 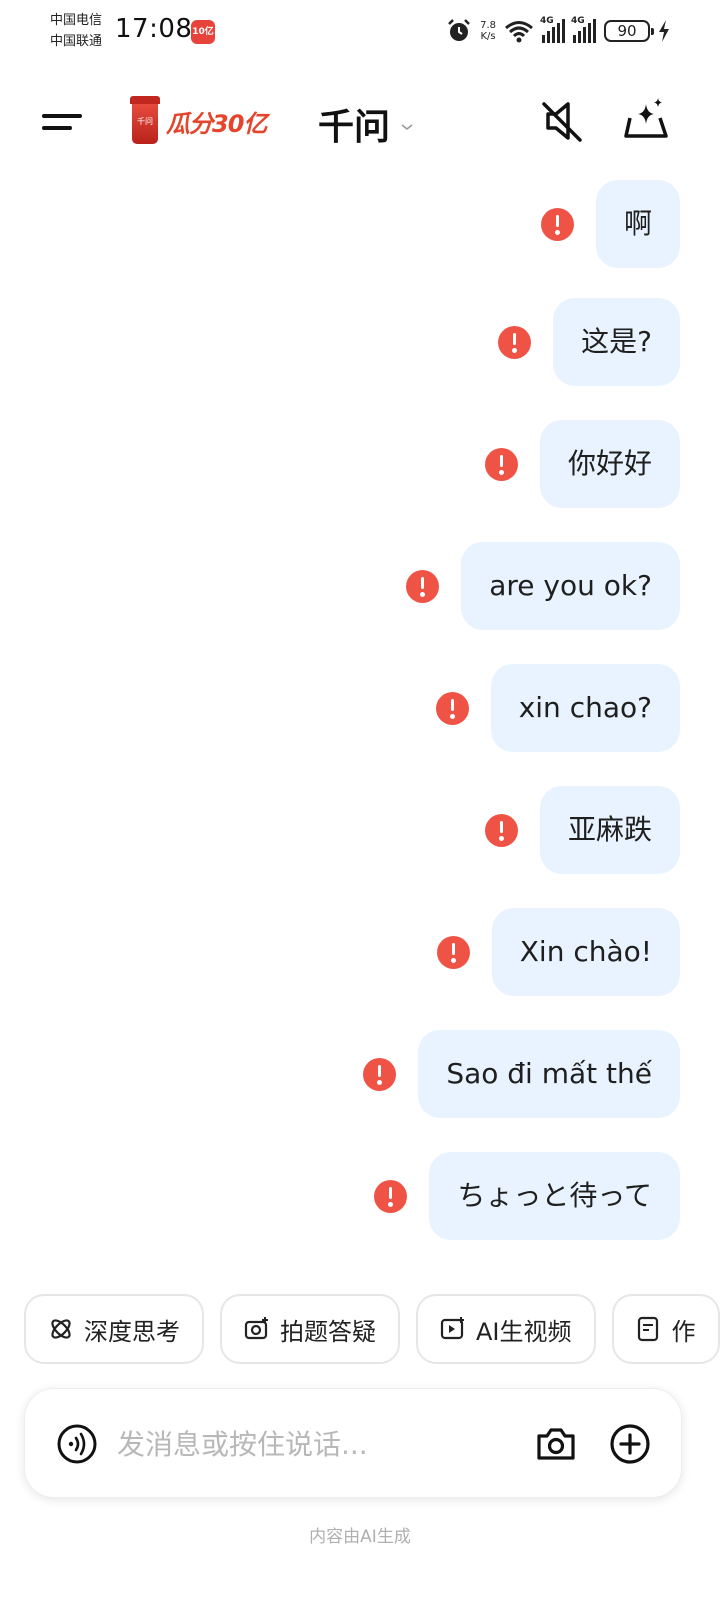 I want to click on milk-tea-cup-icon, so click(x=145, y=121).